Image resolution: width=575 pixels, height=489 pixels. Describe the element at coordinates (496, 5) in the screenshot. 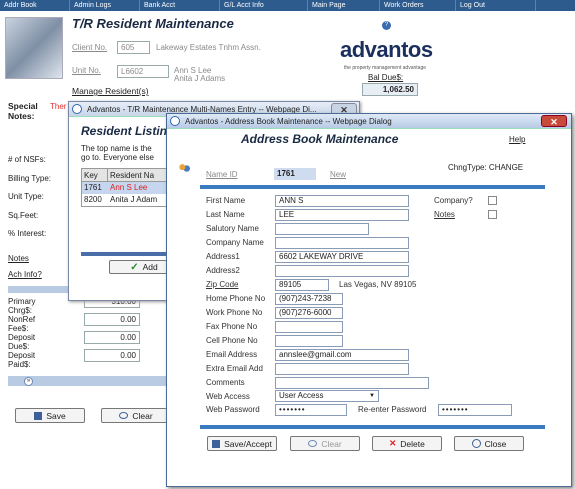

I see `menu-item: Log Out` at that location.